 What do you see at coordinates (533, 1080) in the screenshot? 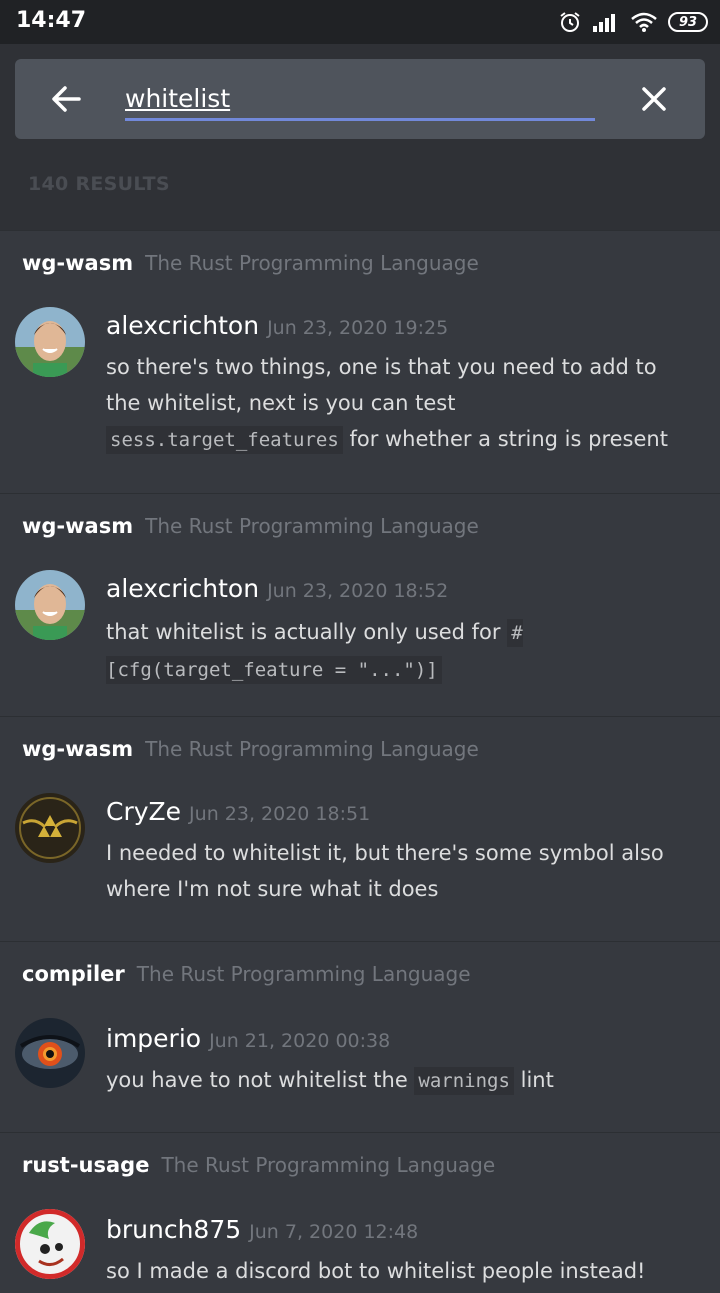
I see `message-text: lint` at bounding box center [533, 1080].